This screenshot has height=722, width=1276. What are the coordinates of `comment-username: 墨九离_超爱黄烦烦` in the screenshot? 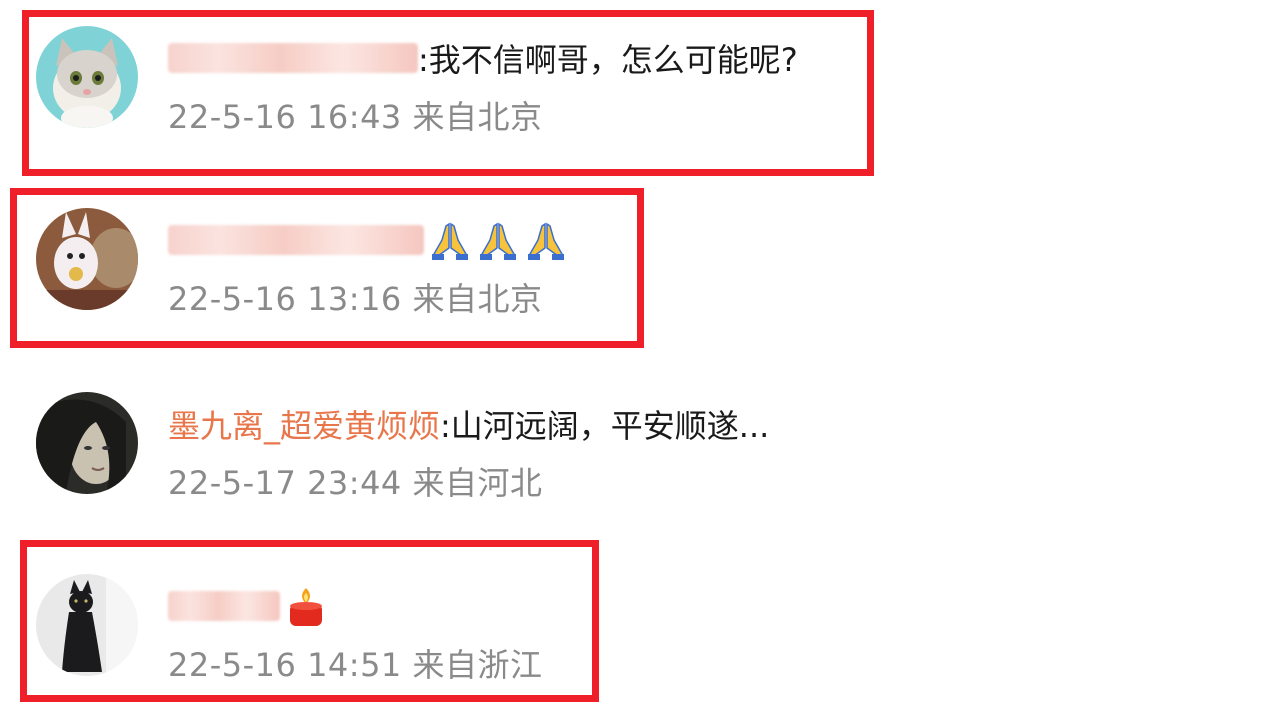 It's located at (304, 424).